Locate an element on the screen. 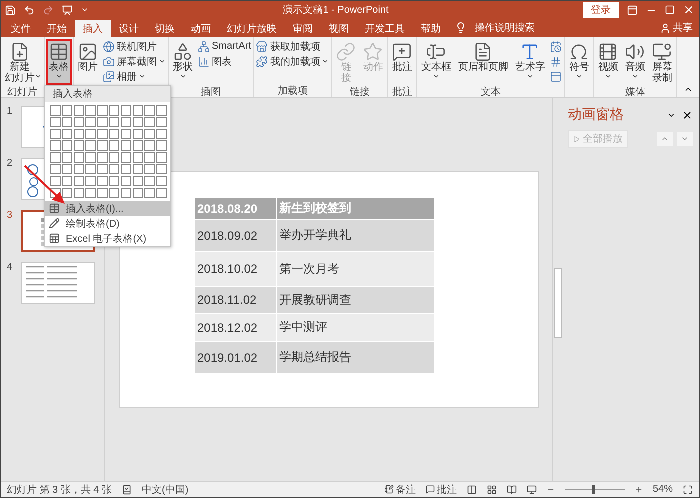  ribbon-tab: 审阅 is located at coordinates (303, 28).